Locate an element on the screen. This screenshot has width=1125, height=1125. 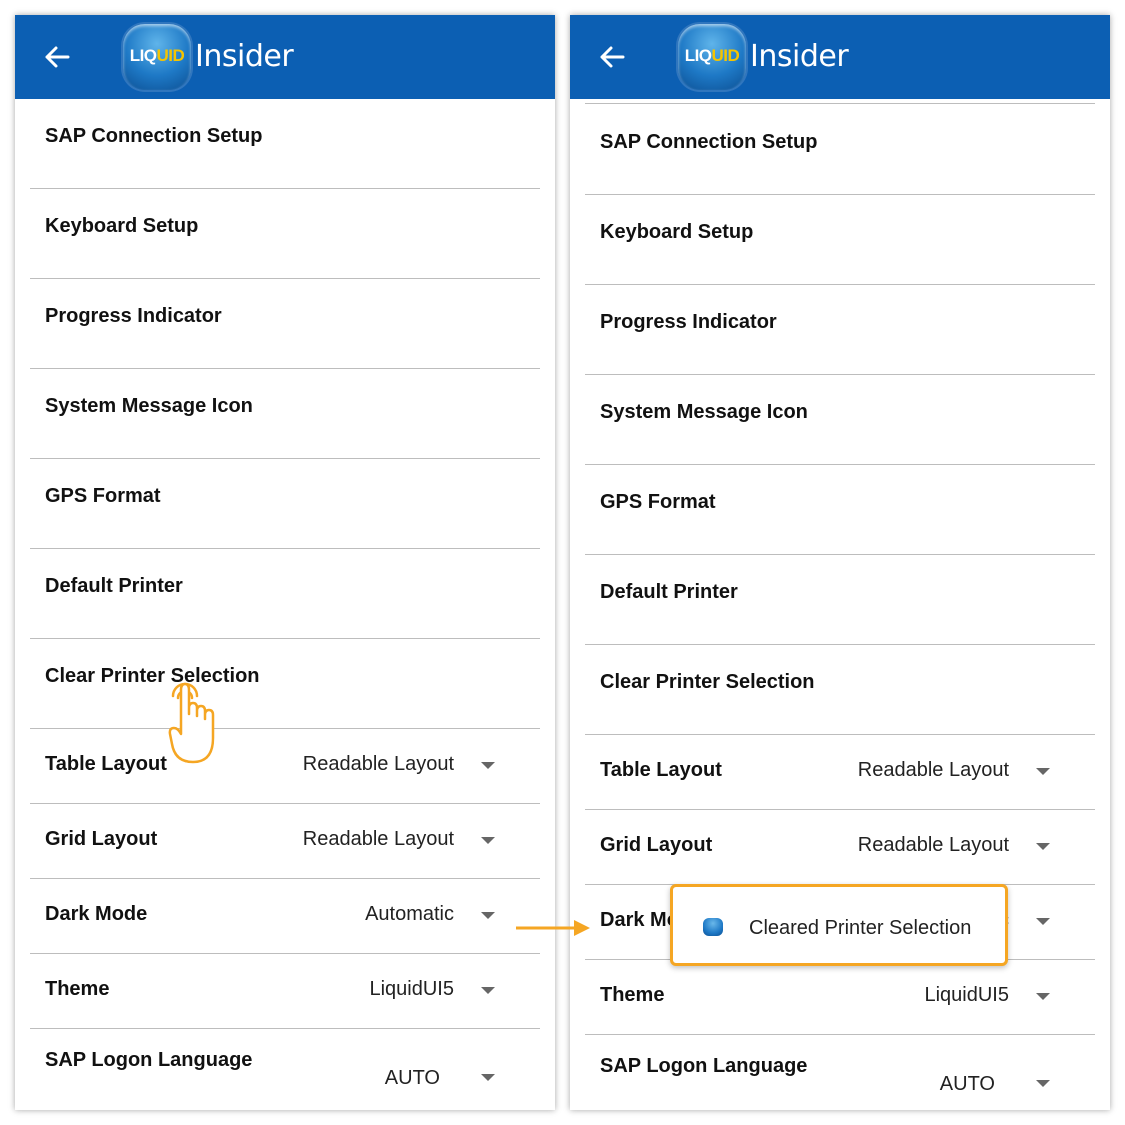
divider is located at coordinates (840, 103).